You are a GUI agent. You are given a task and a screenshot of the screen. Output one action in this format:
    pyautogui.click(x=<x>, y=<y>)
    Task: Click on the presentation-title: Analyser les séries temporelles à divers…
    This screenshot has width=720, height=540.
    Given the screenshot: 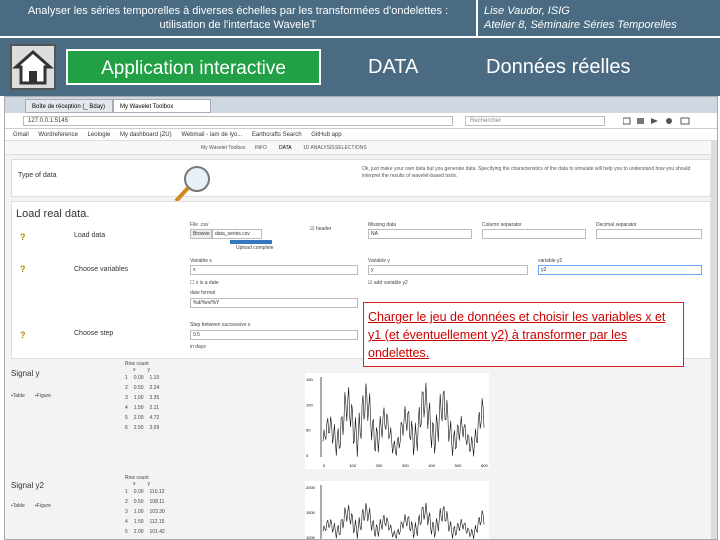 What is the action you would take?
    pyautogui.click(x=238, y=18)
    